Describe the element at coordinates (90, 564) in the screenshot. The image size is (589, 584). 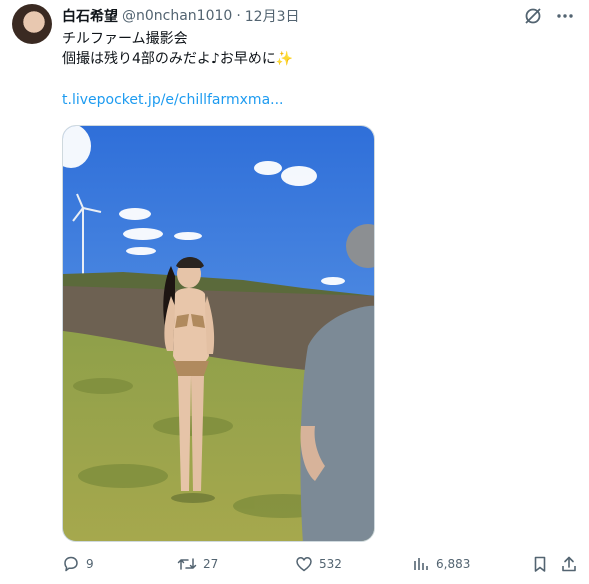
I see `reply-count: 9` at that location.